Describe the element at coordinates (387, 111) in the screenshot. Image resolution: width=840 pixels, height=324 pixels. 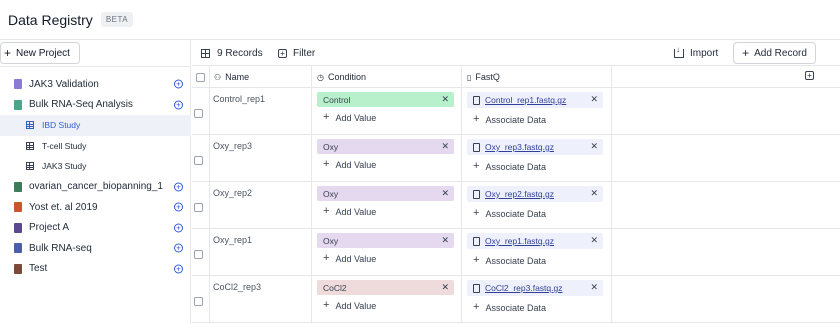
I see `condition-cell: Control ✕ + Add Value` at that location.